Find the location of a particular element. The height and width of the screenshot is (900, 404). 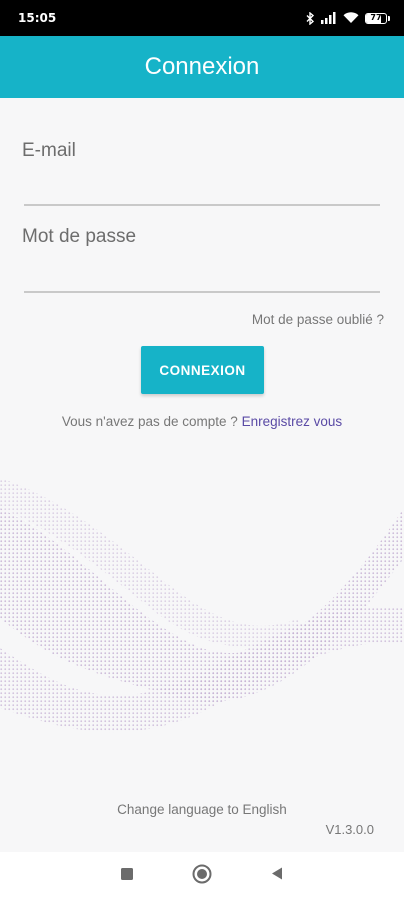

recents-button is located at coordinates (127, 876).